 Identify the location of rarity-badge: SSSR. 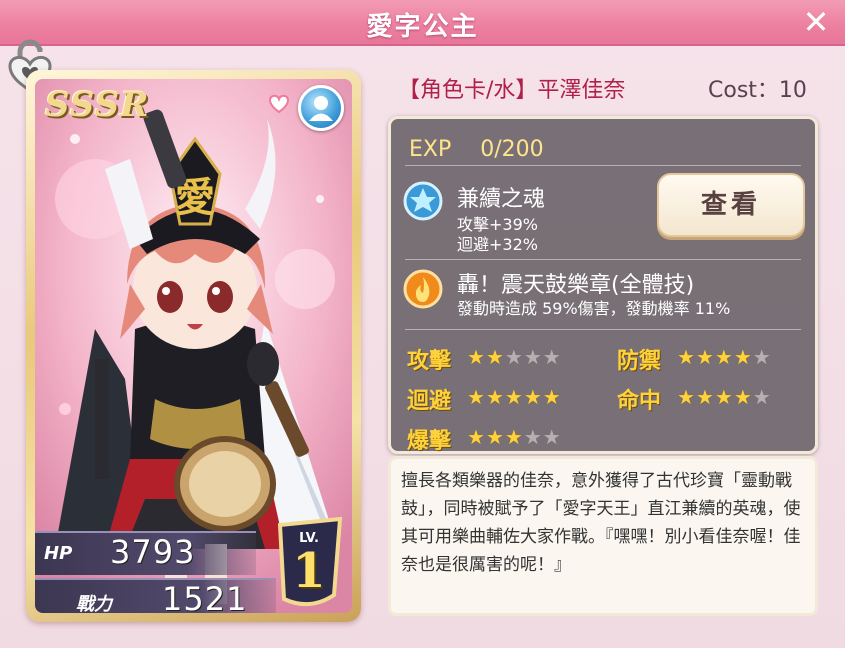
(97, 105).